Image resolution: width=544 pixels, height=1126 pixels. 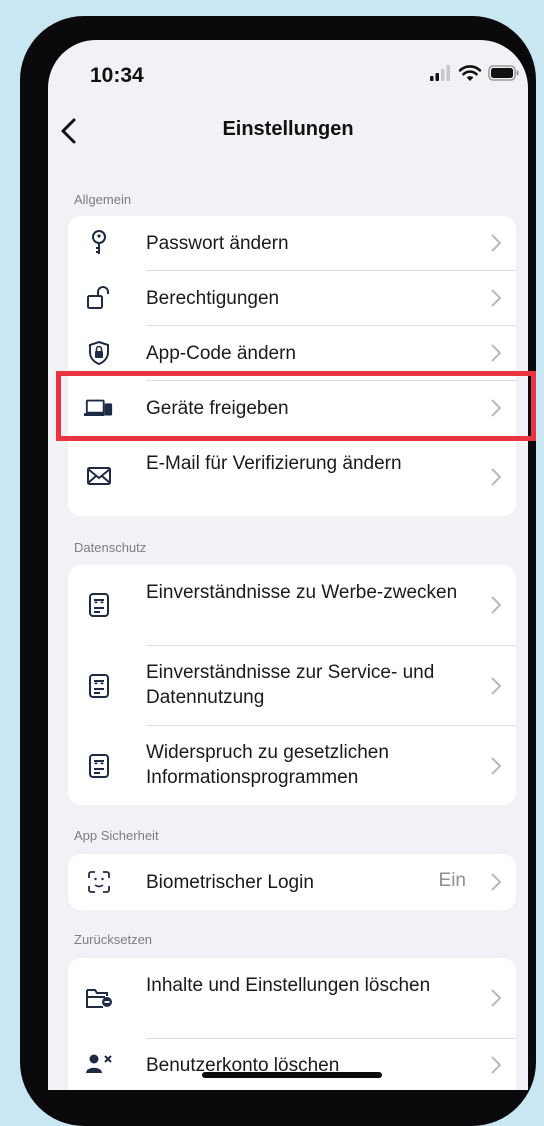 What do you see at coordinates (503, 73) in the screenshot?
I see `battery-icon` at bounding box center [503, 73].